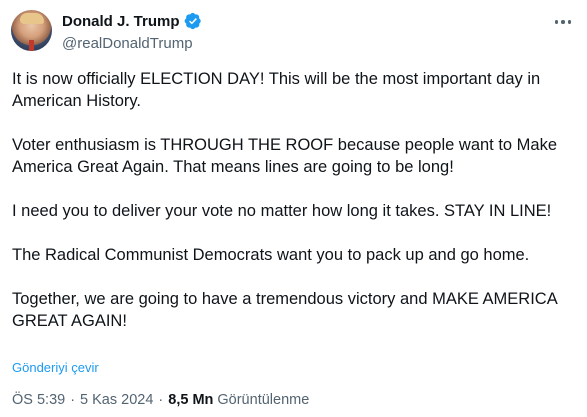 The image size is (587, 417). I want to click on verified-badge-icon, so click(192, 21).